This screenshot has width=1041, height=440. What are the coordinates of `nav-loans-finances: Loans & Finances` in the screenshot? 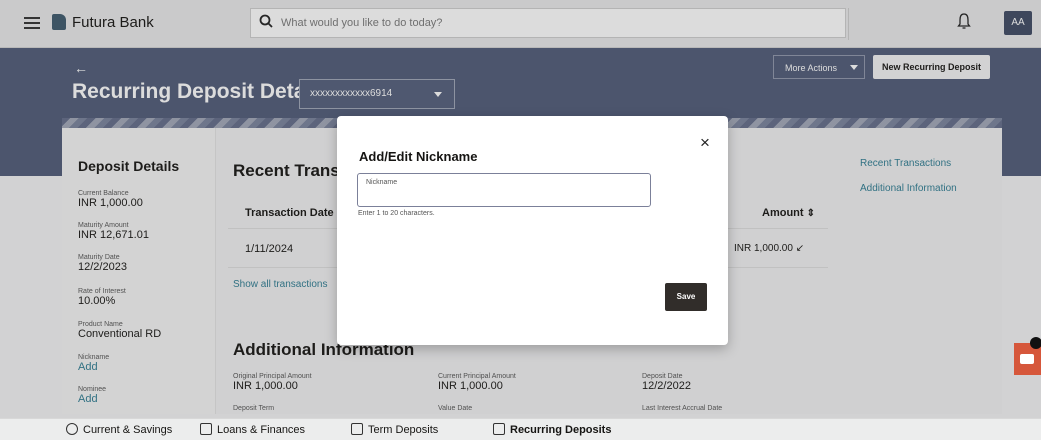 It's located at (252, 429).